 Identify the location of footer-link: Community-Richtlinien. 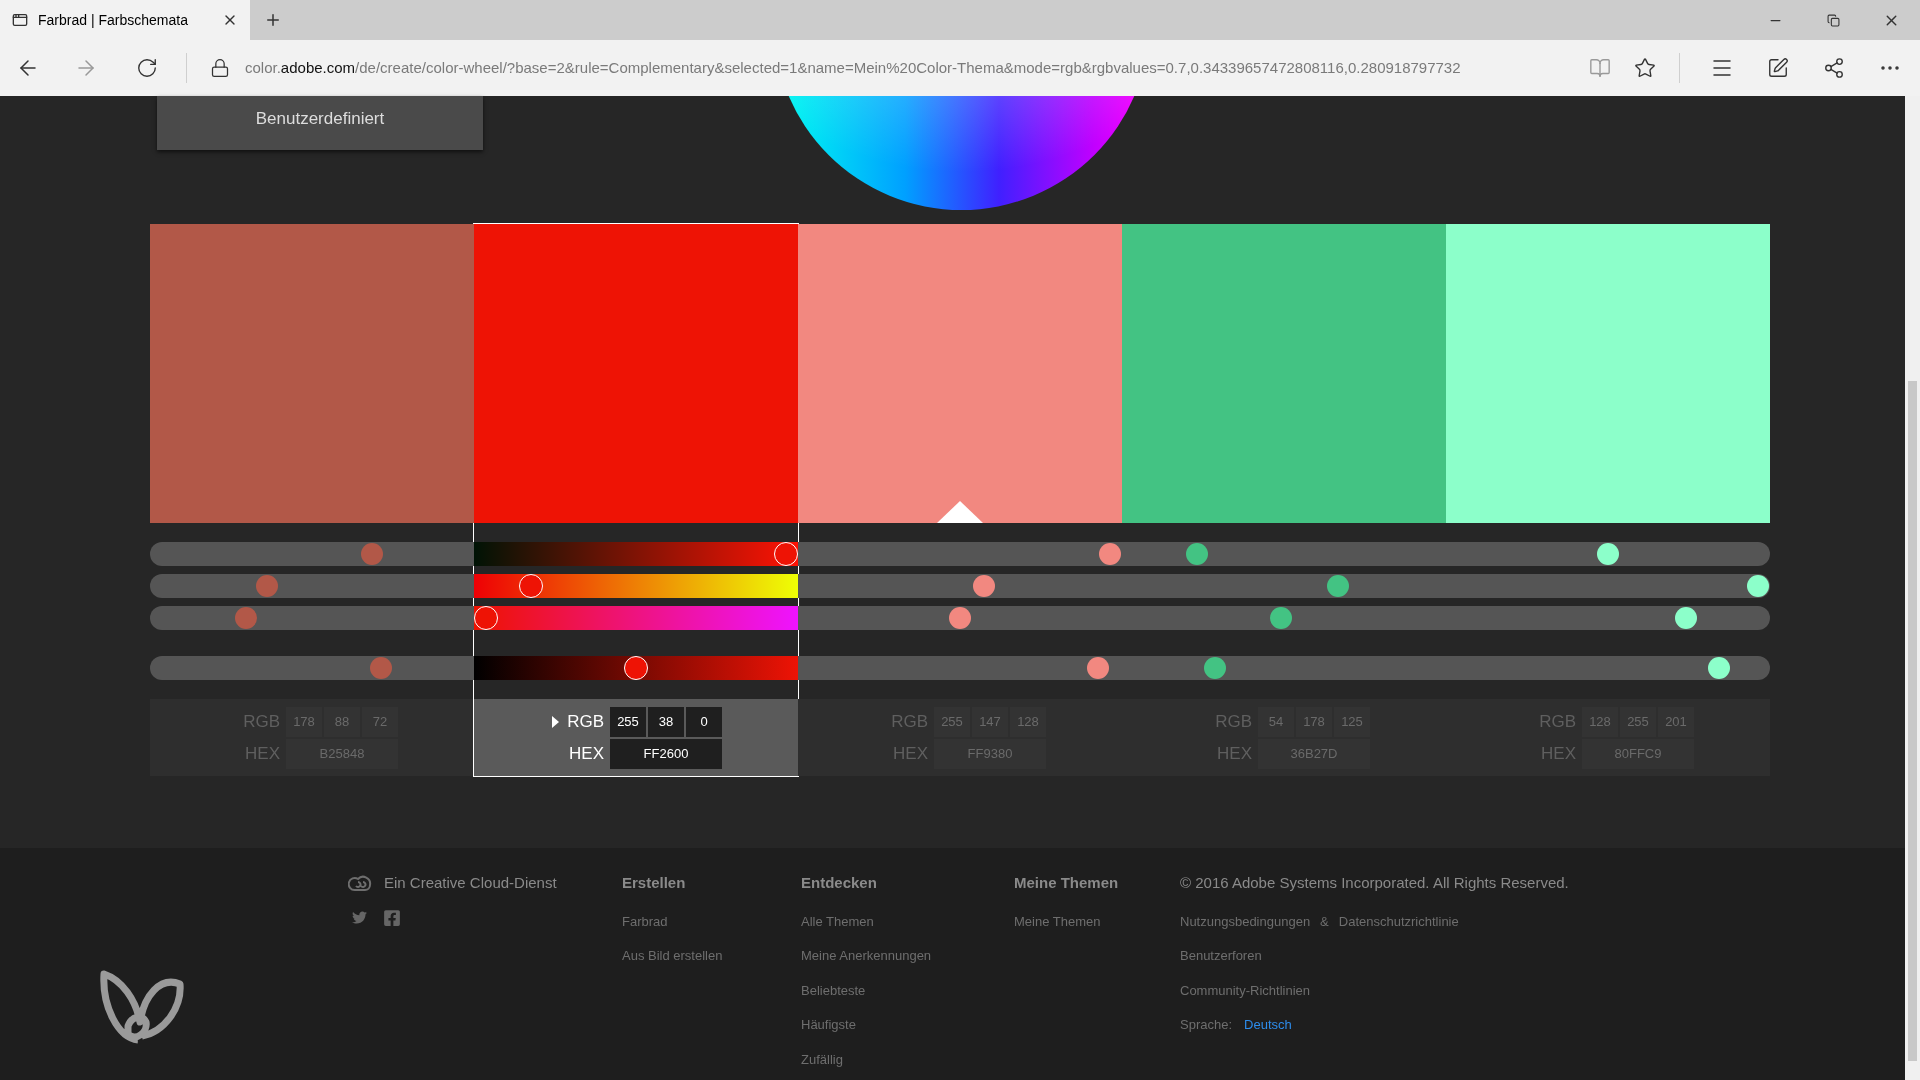
(1374, 990).